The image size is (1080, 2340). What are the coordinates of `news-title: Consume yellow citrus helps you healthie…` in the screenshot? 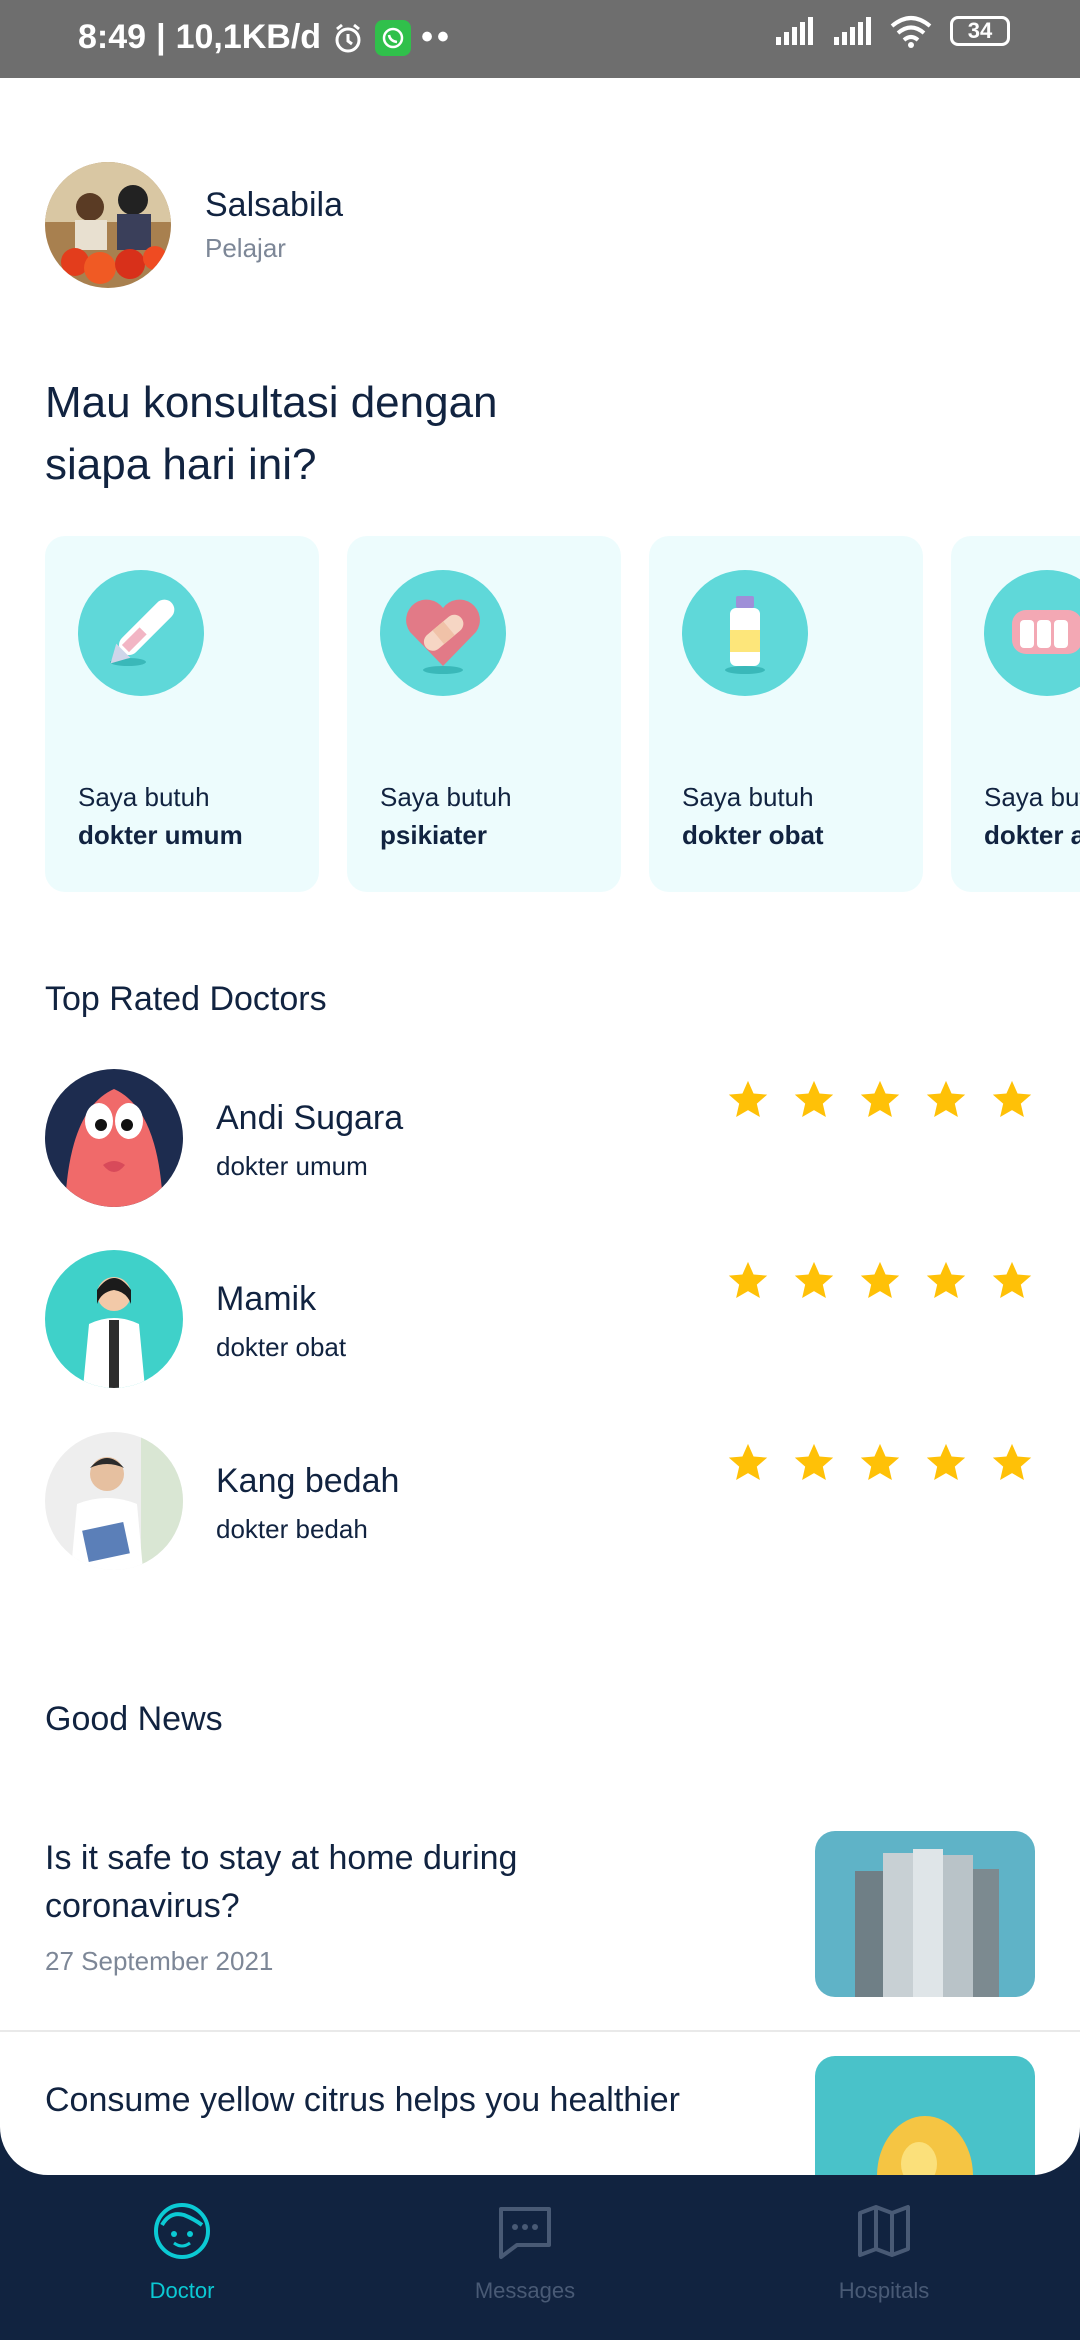 It's located at (362, 2100).